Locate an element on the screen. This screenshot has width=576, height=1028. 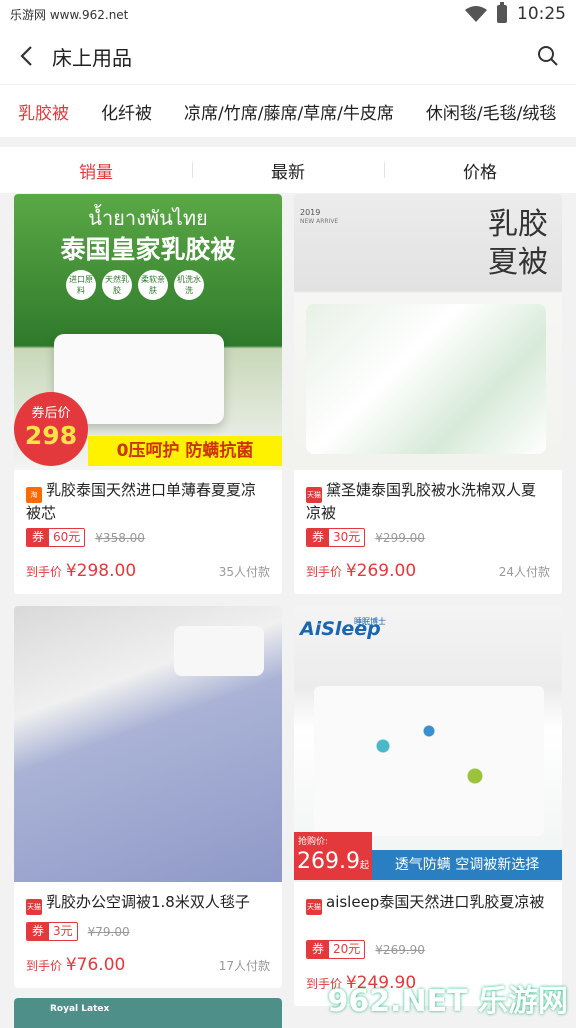
back-button is located at coordinates (26, 56).